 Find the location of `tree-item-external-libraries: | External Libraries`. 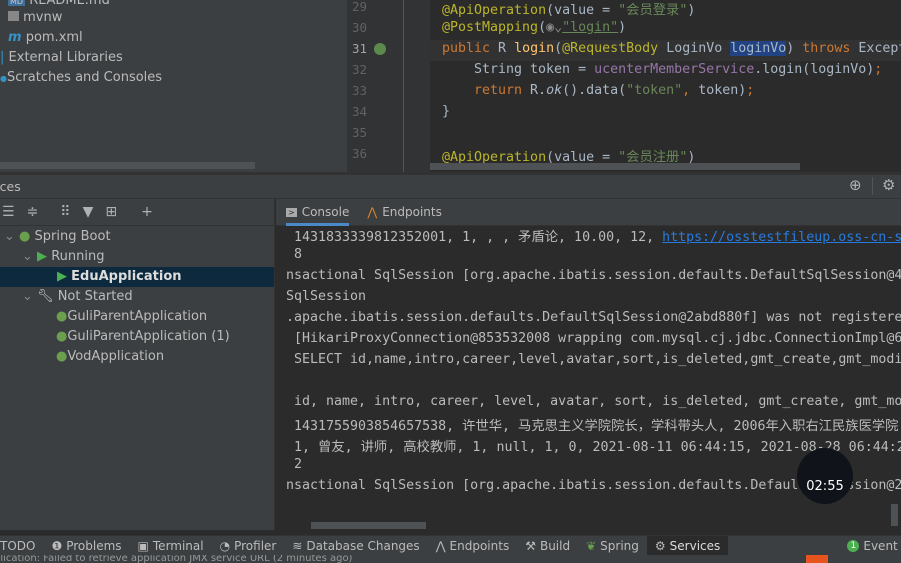

tree-item-external-libraries: | External Libraries is located at coordinates (61, 57).